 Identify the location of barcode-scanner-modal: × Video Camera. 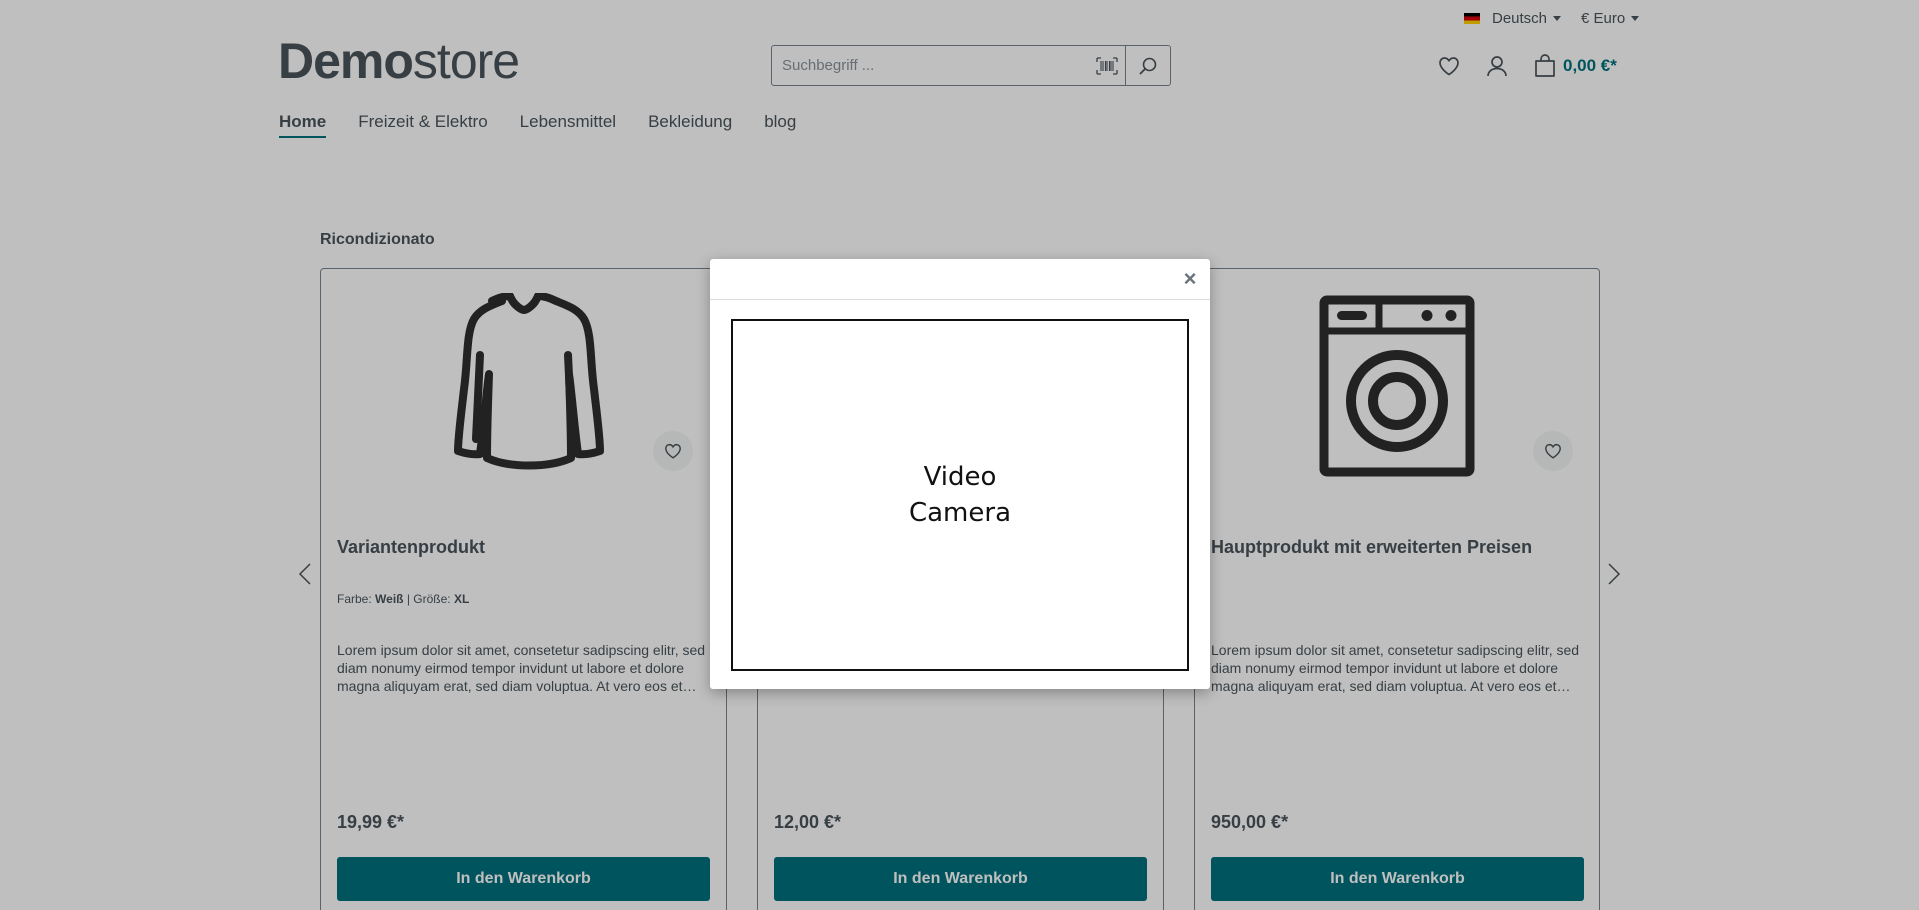
(960, 474).